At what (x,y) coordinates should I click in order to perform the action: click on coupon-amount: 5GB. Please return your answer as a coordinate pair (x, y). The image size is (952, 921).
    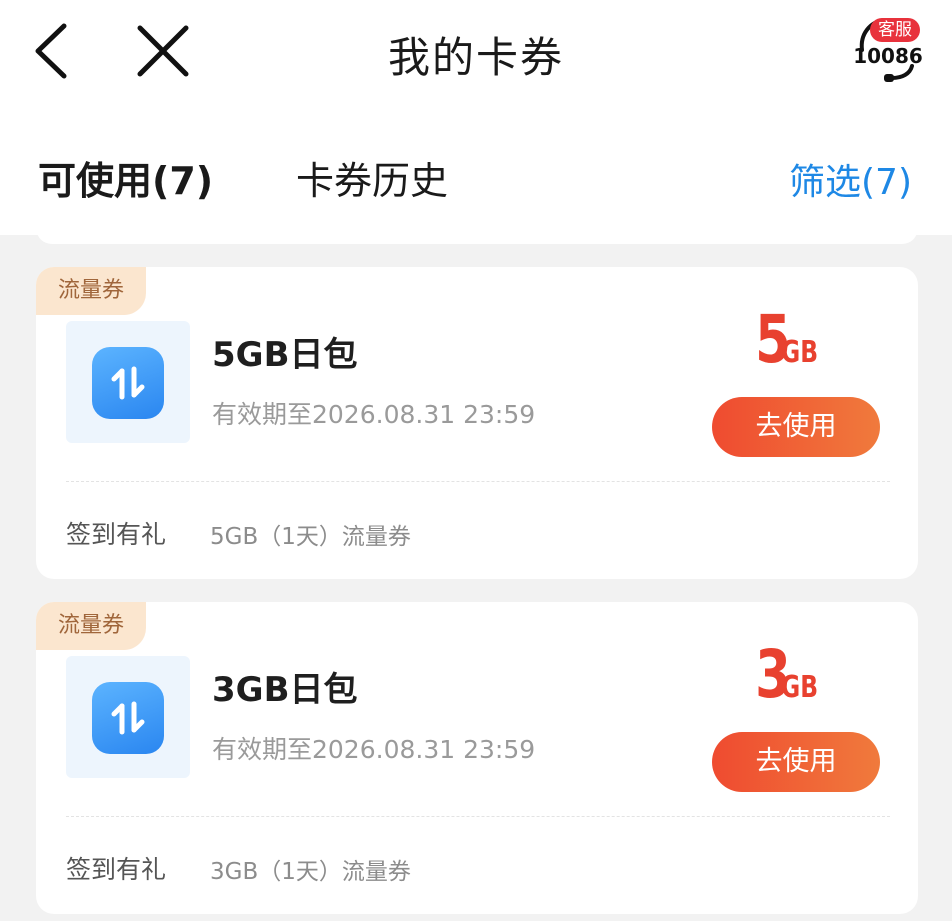
    Looking at the image, I should click on (786, 340).